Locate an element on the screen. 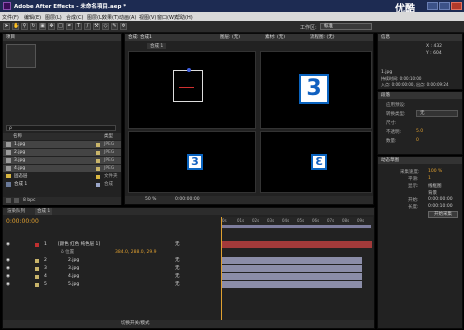  menu-edit: 编辑(E) is located at coordinates (32, 17).